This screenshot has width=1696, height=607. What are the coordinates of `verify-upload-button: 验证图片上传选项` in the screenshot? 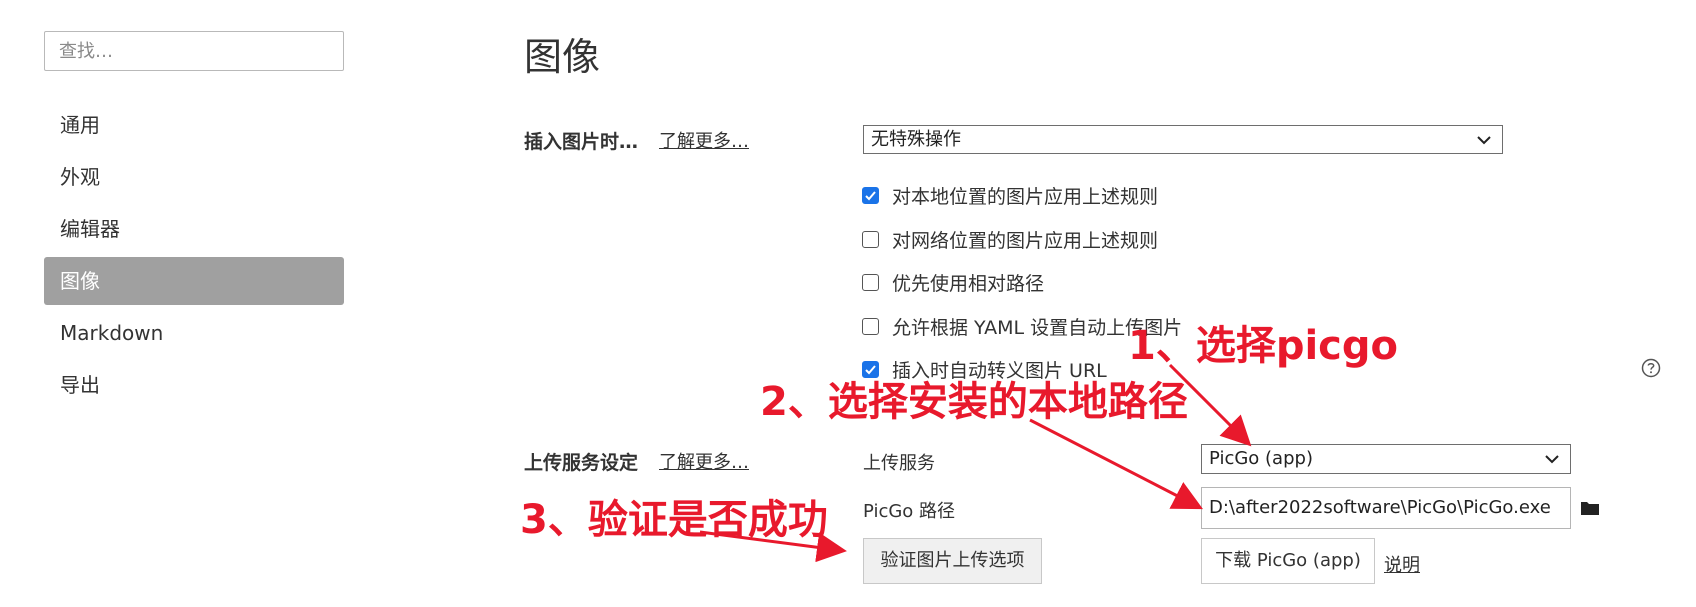 It's located at (952, 561).